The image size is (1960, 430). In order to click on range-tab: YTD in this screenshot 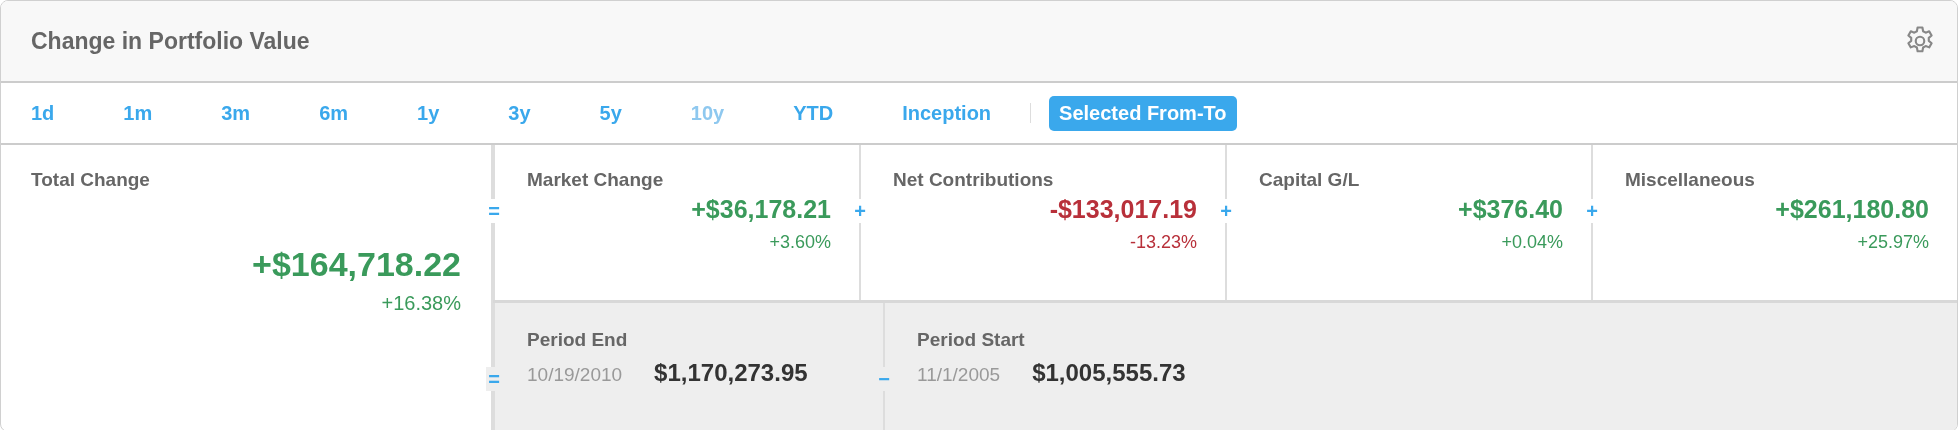, I will do `click(813, 113)`.